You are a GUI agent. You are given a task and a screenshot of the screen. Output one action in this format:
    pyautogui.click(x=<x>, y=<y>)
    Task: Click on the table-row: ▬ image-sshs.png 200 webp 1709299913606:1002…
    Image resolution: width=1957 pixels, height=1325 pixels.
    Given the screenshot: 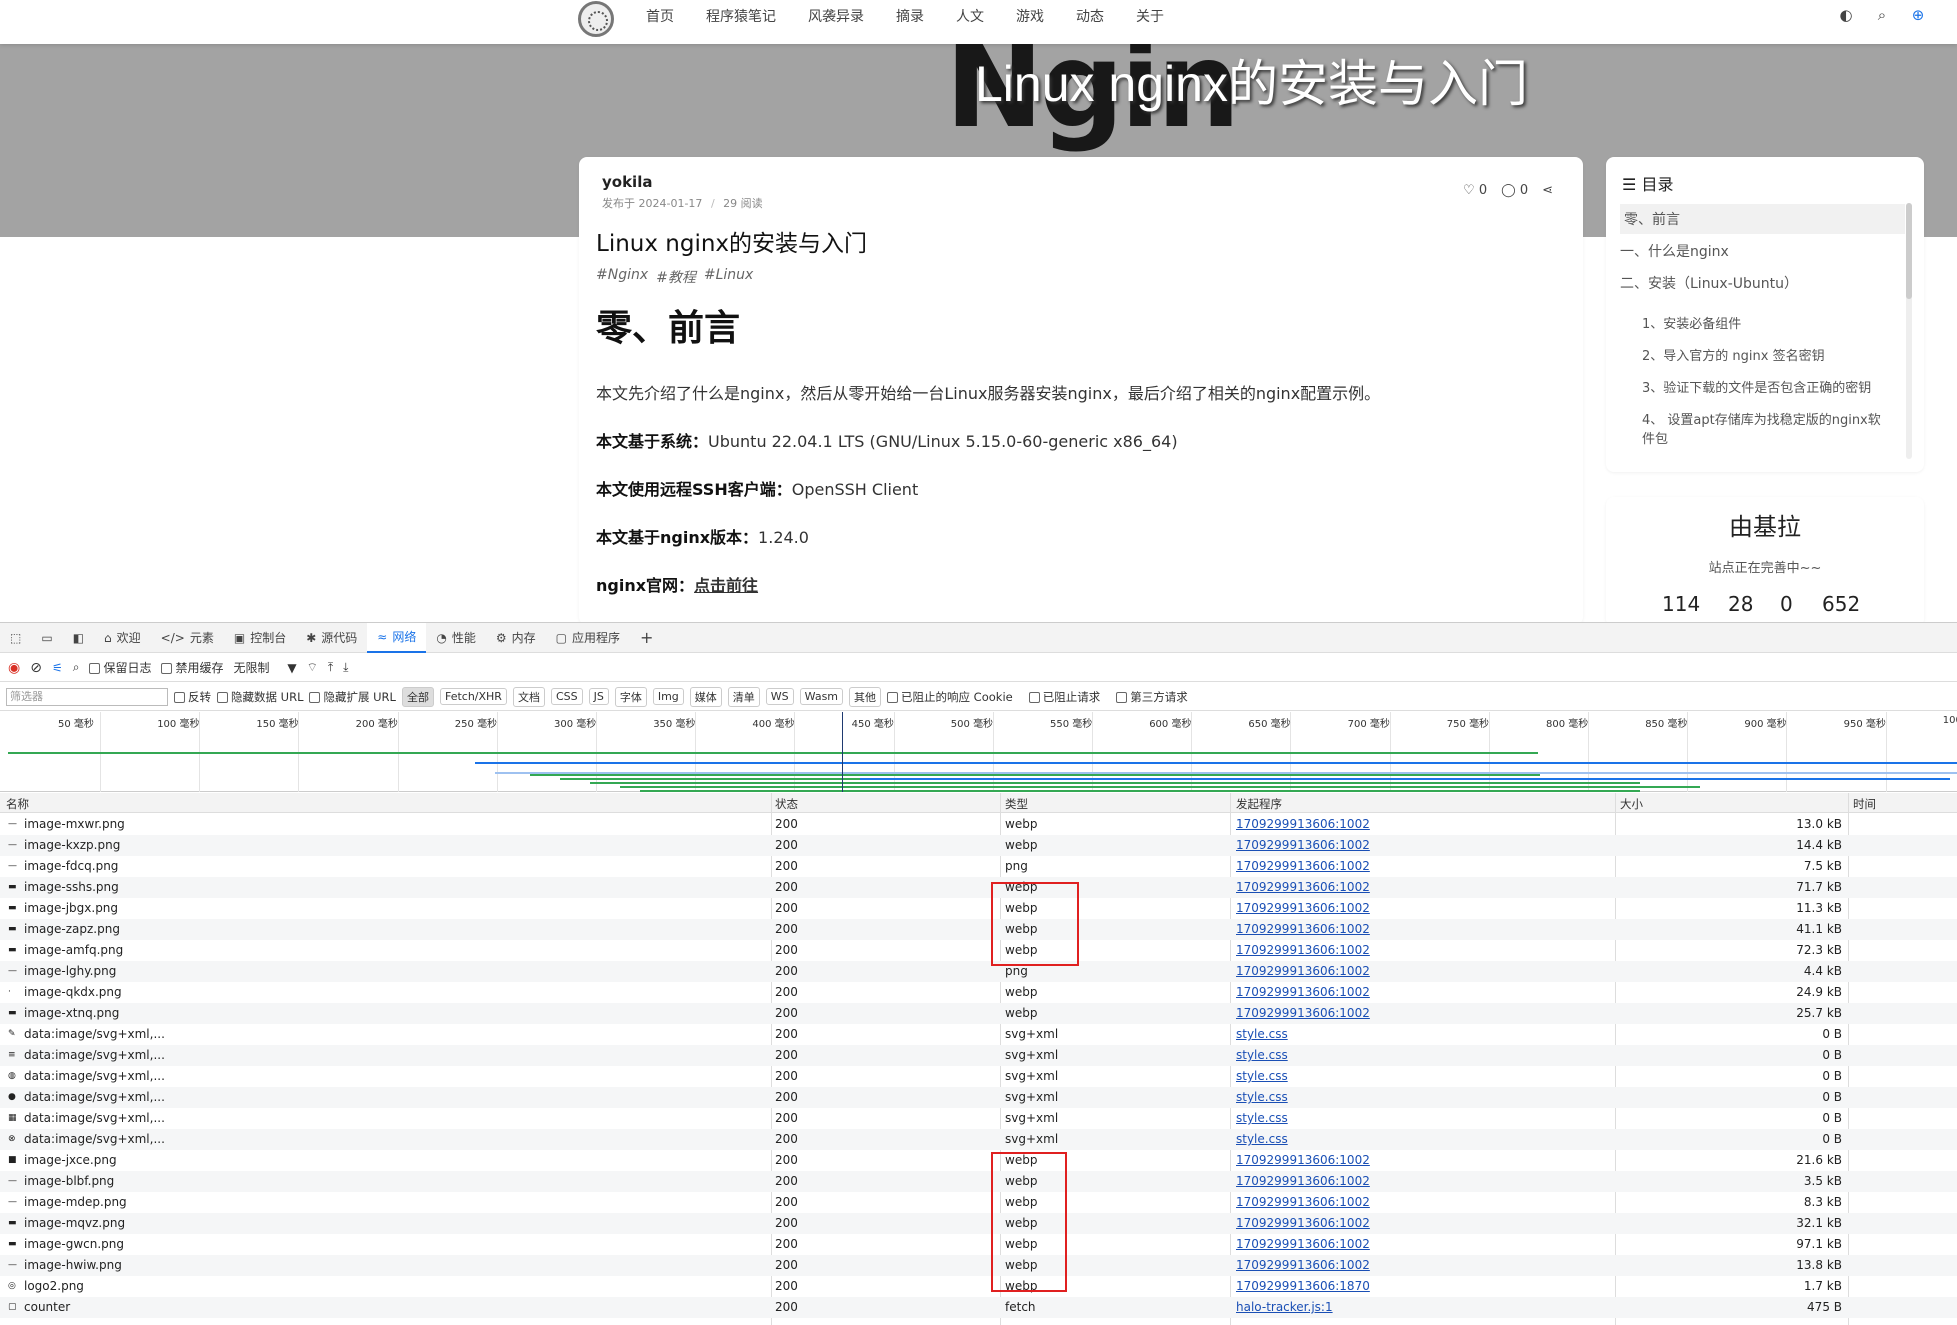 What is the action you would take?
    pyautogui.click(x=978, y=887)
    